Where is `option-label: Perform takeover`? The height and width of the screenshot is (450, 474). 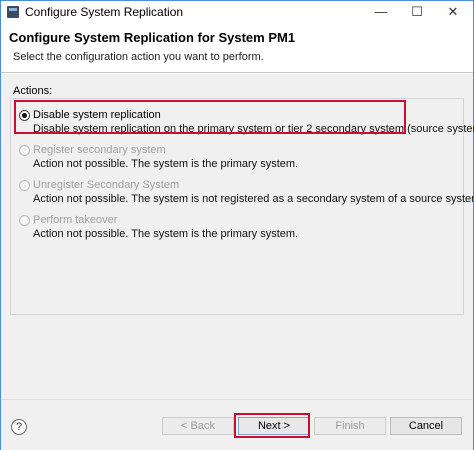
option-label: Perform takeover is located at coordinates (75, 220).